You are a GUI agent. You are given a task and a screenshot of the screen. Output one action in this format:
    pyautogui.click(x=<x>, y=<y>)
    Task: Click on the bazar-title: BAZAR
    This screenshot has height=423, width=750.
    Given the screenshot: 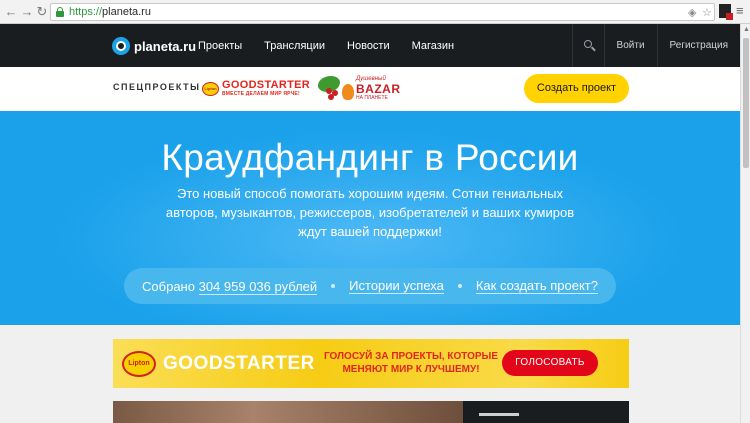 What is the action you would take?
    pyautogui.click(x=378, y=89)
    